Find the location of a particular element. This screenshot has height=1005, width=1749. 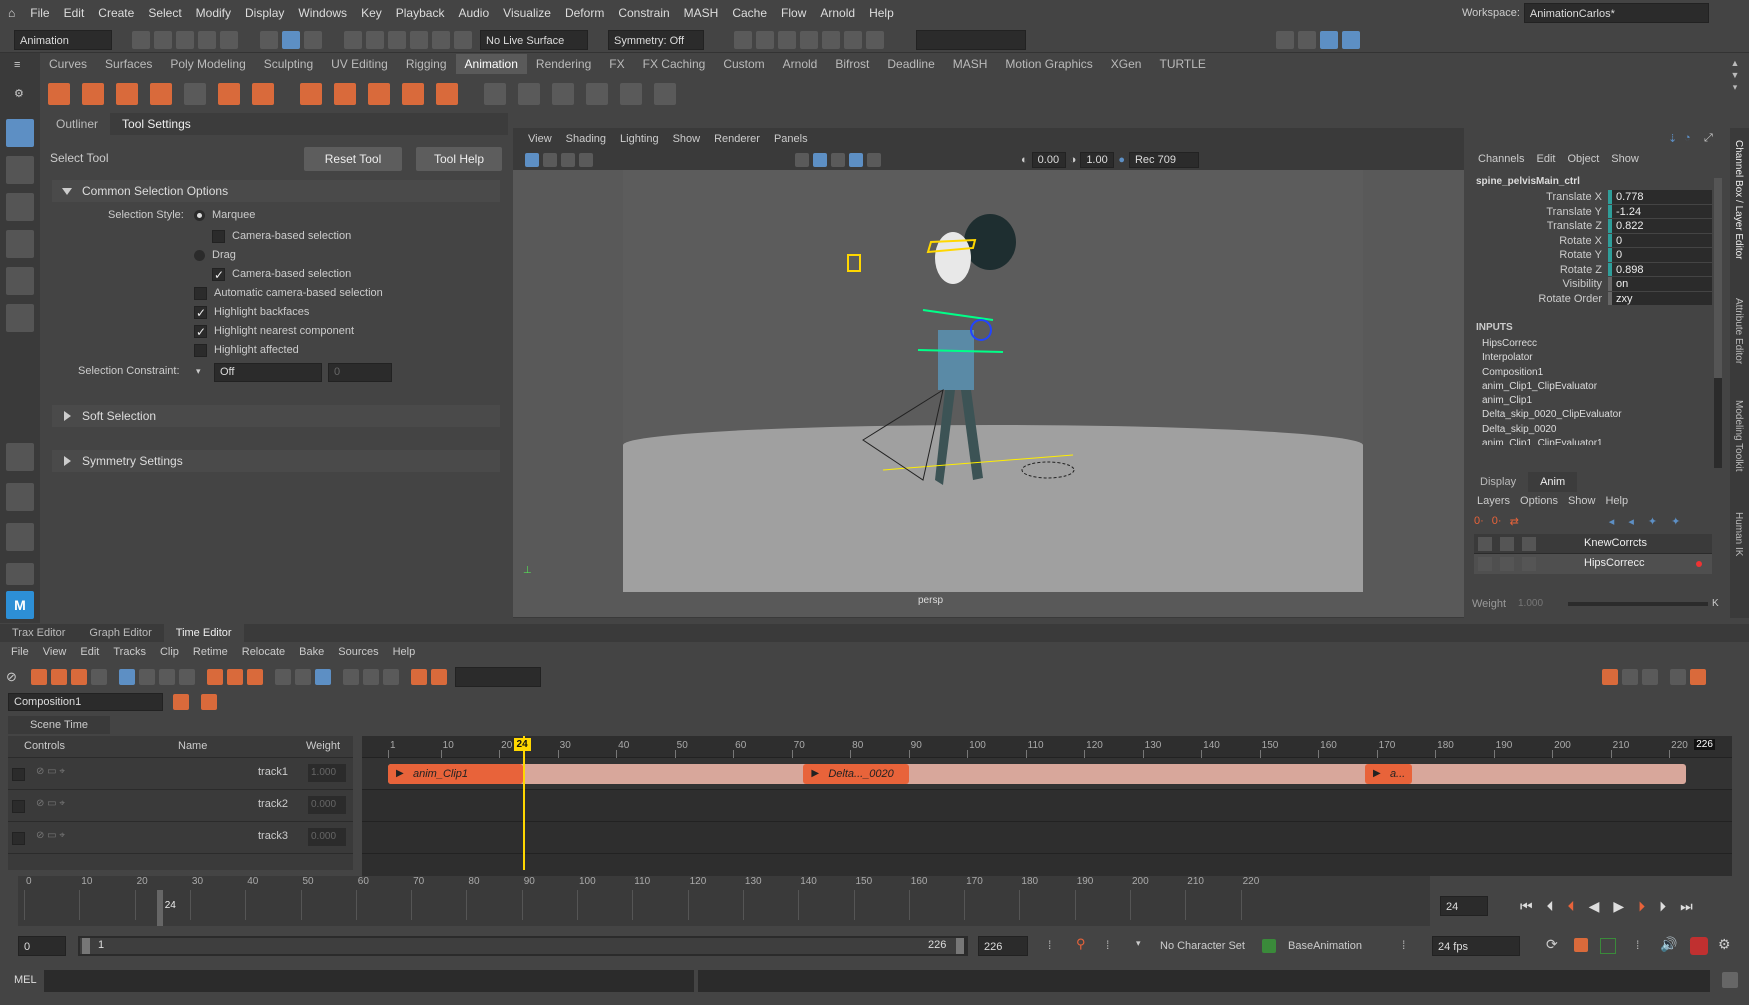

play-backwards-icon: ◀ is located at coordinates (1594, 906).